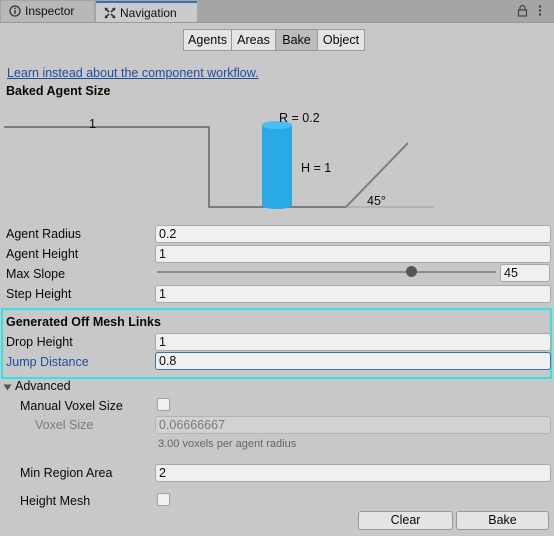 This screenshot has height=536, width=554. I want to click on radius-diagram-label: R = 0.2, so click(299, 118).